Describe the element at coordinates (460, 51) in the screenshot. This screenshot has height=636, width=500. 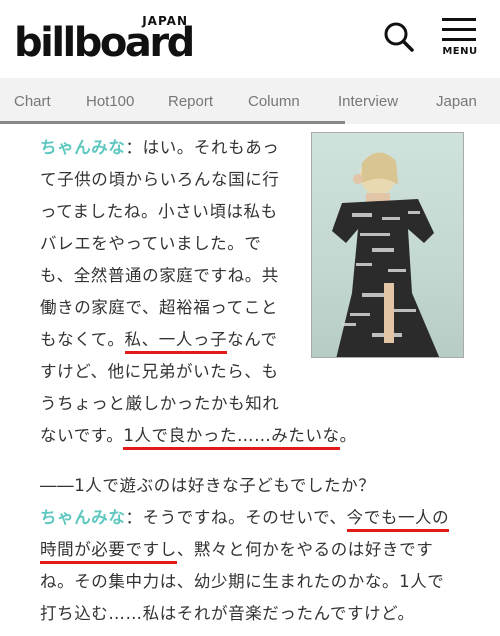
I see `menu-label: MENU` at that location.